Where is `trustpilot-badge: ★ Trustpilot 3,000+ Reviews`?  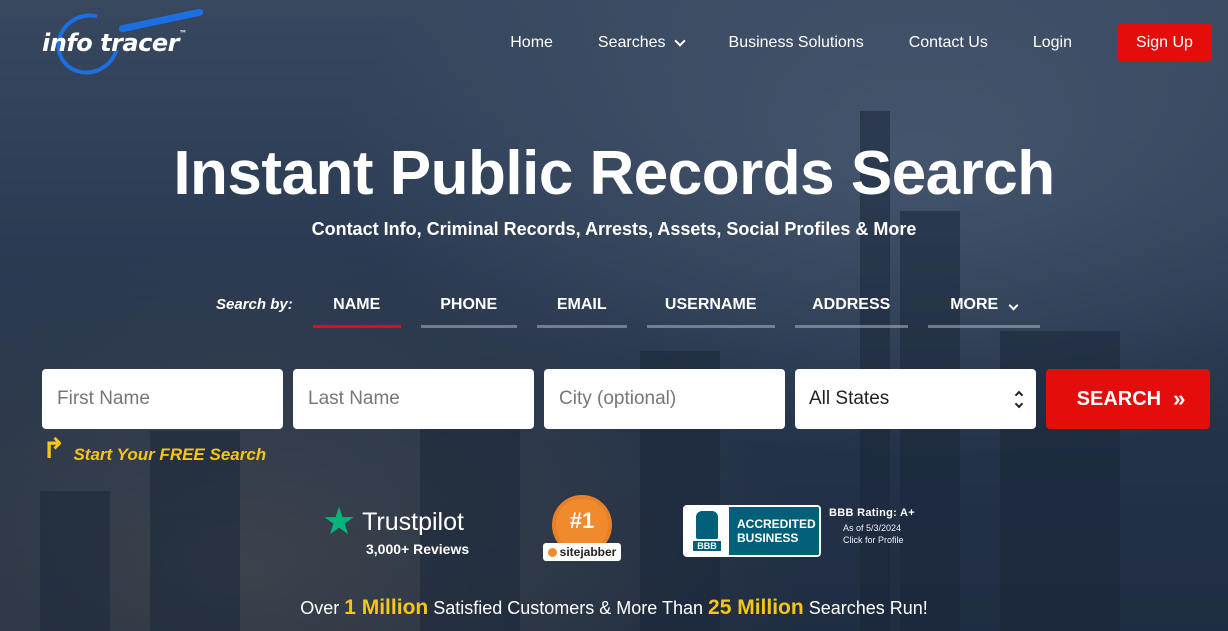 trustpilot-badge: ★ Trustpilot 3,000+ Reviews is located at coordinates (396, 529).